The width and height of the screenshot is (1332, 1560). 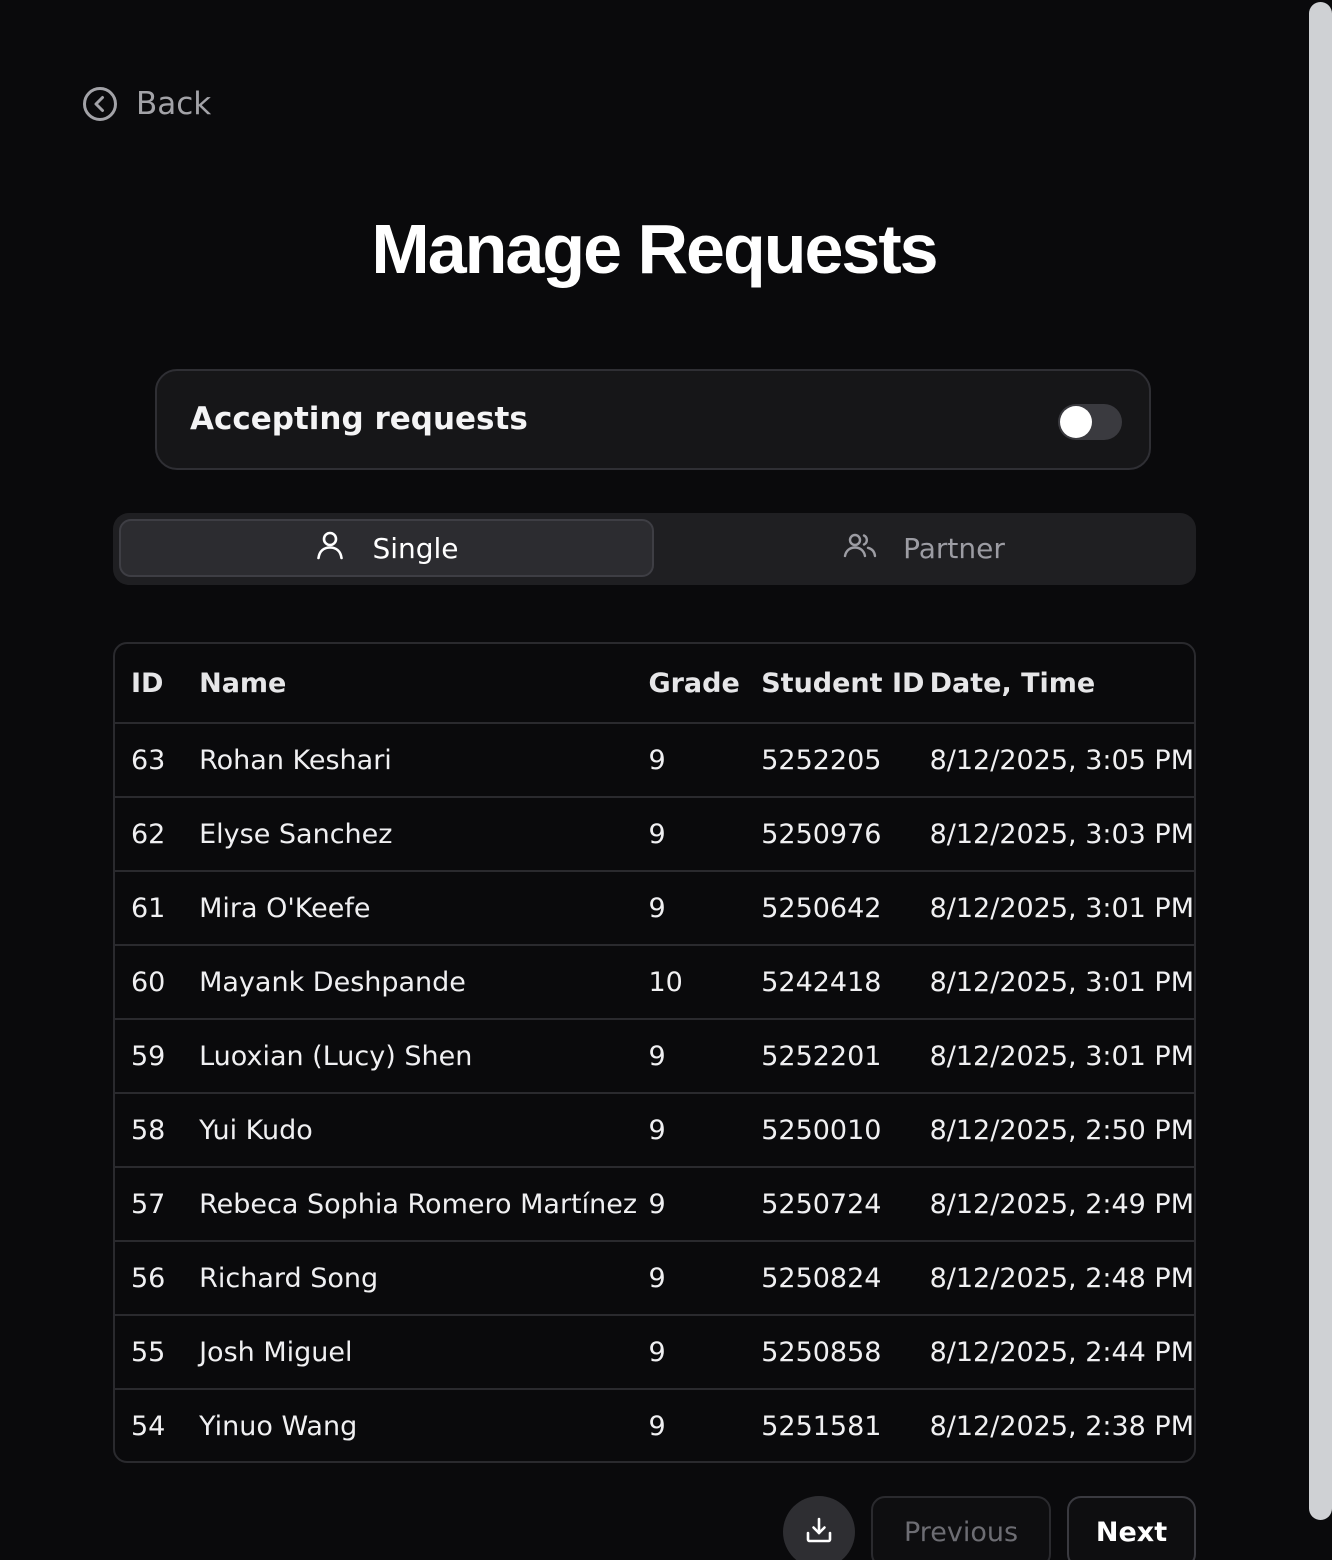 I want to click on cell-student-id: 5250824, so click(x=845, y=1278).